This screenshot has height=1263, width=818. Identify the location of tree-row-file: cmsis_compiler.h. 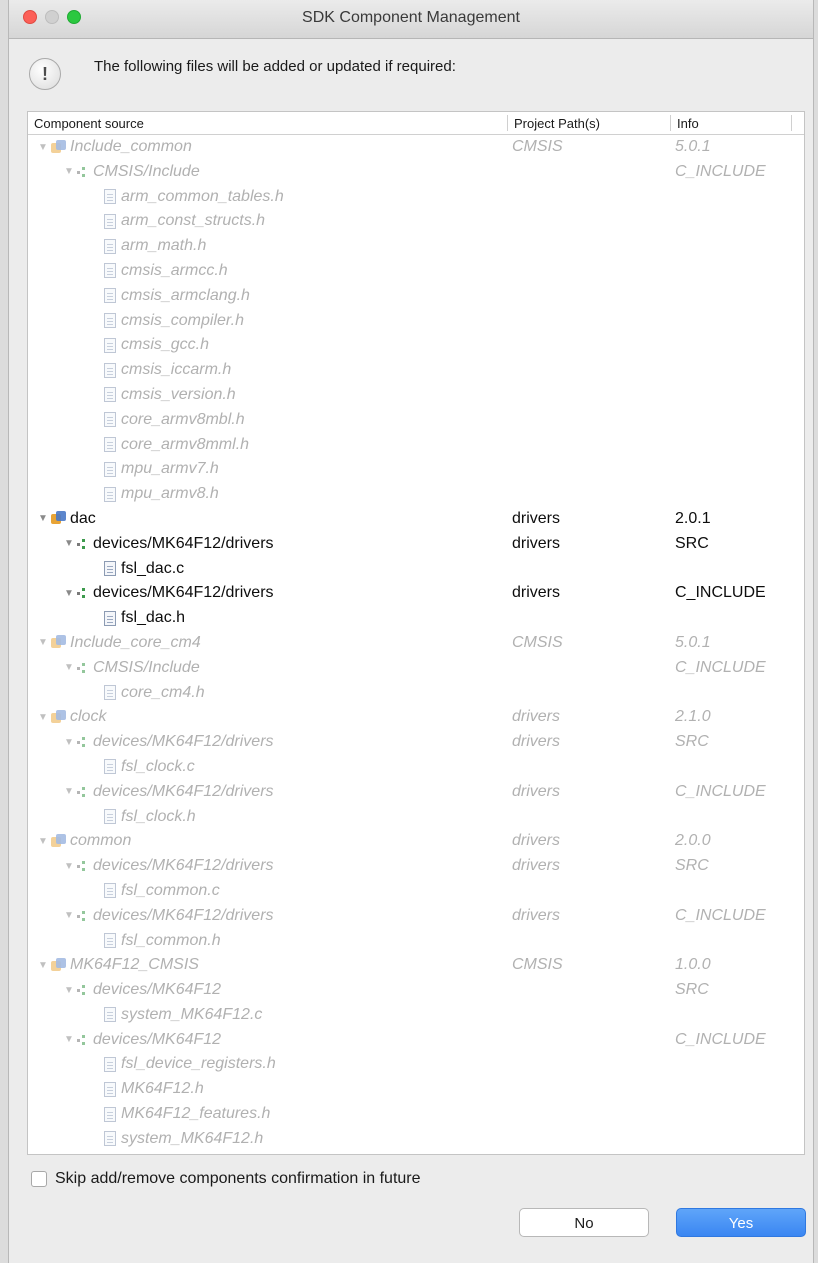
(416, 321).